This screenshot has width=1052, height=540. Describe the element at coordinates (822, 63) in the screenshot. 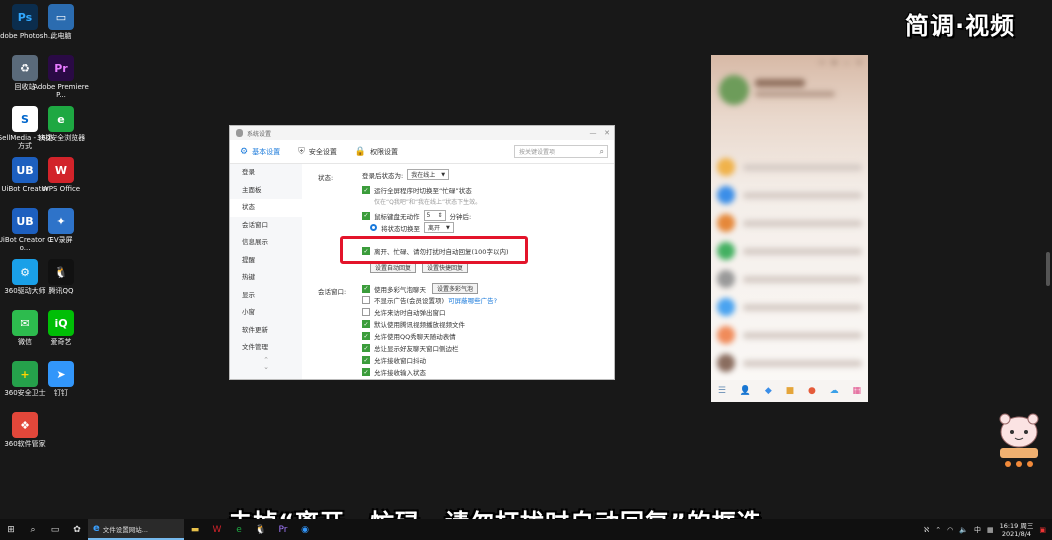

I see `skin-icon: ✂` at that location.